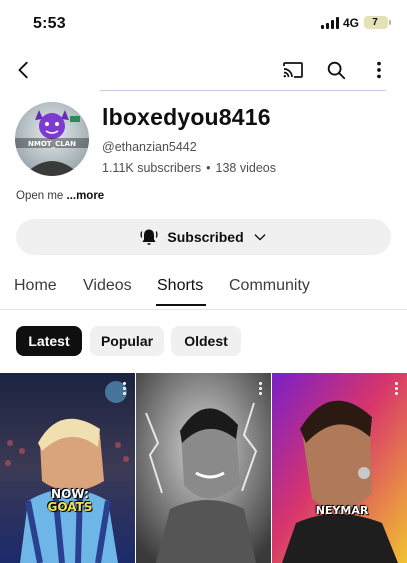  I want to click on tab-shorts: Shorts, so click(180, 286).